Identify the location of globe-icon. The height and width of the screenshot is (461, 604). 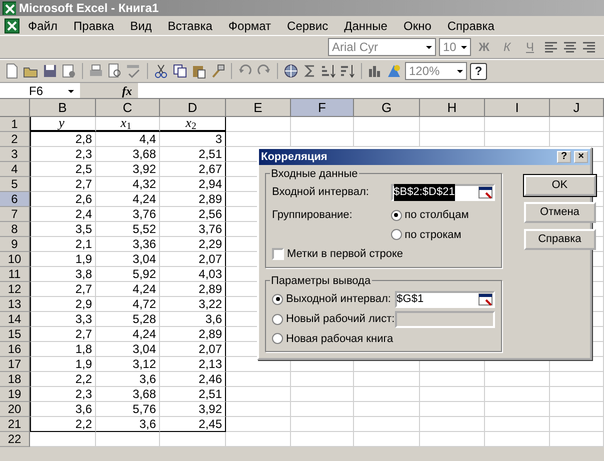
(291, 71).